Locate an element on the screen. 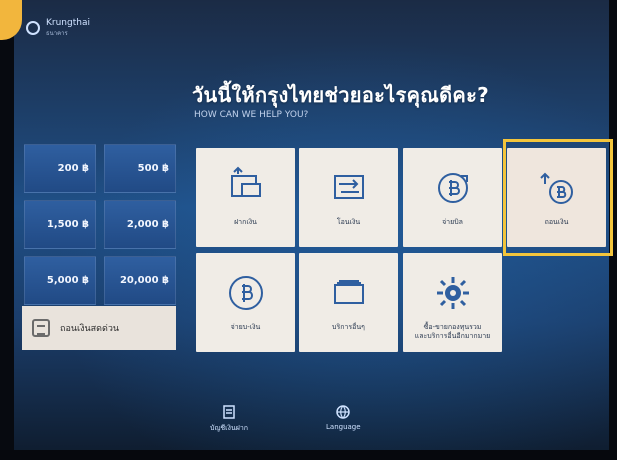 Image resolution: width=617 pixels, height=460 pixels. service-tile-bill-payment: จ่ายบิล is located at coordinates (452, 197).